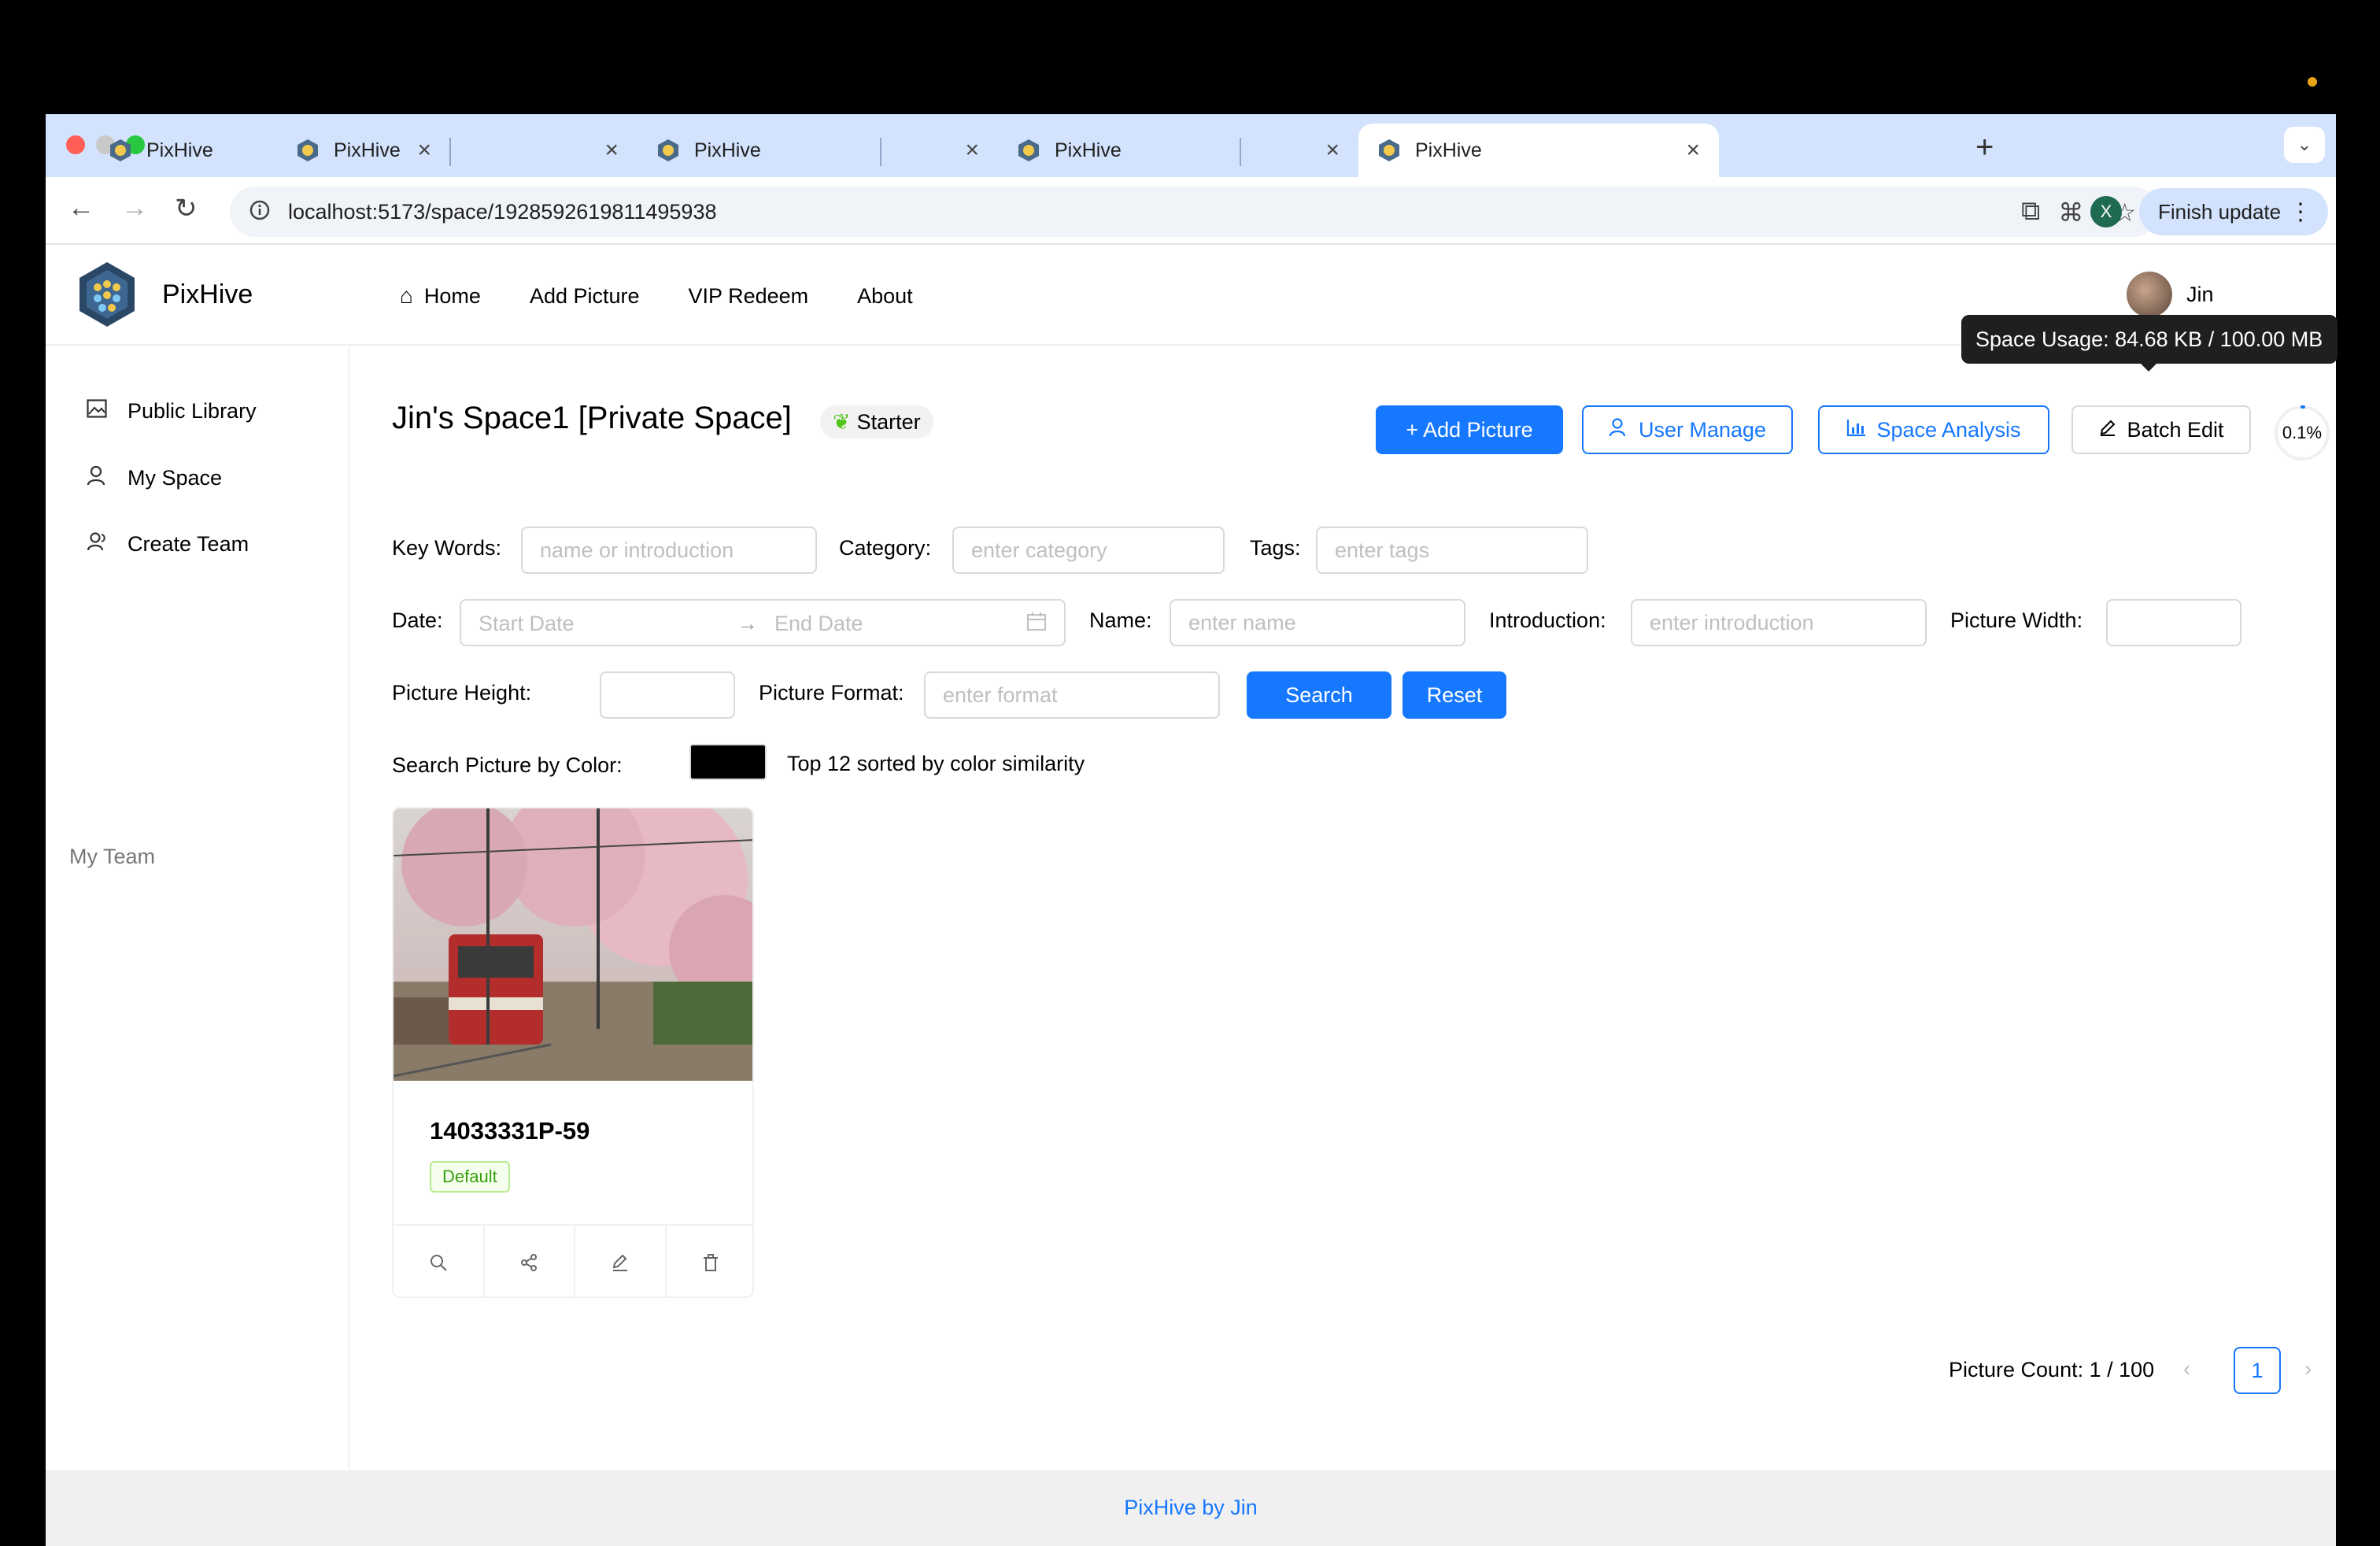  What do you see at coordinates (2302, 432) in the screenshot?
I see `space-usage-percent: 0.1%` at bounding box center [2302, 432].